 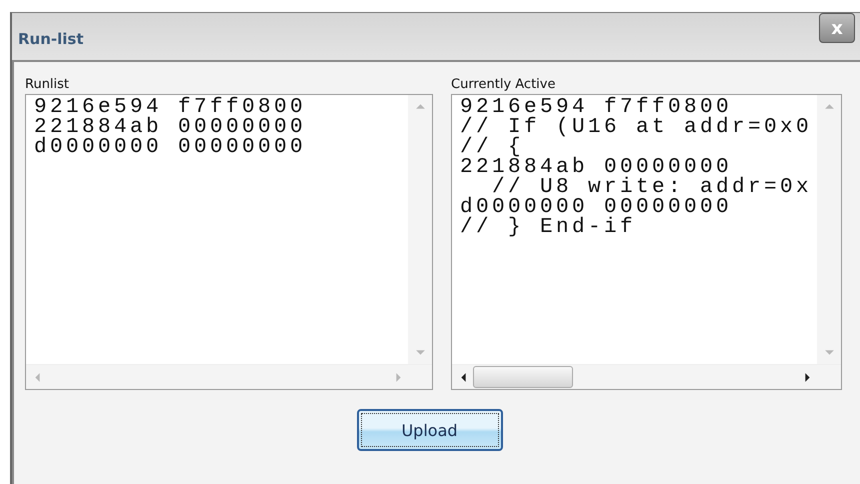 What do you see at coordinates (503, 84) in the screenshot?
I see `list-label: Currently Active` at bounding box center [503, 84].